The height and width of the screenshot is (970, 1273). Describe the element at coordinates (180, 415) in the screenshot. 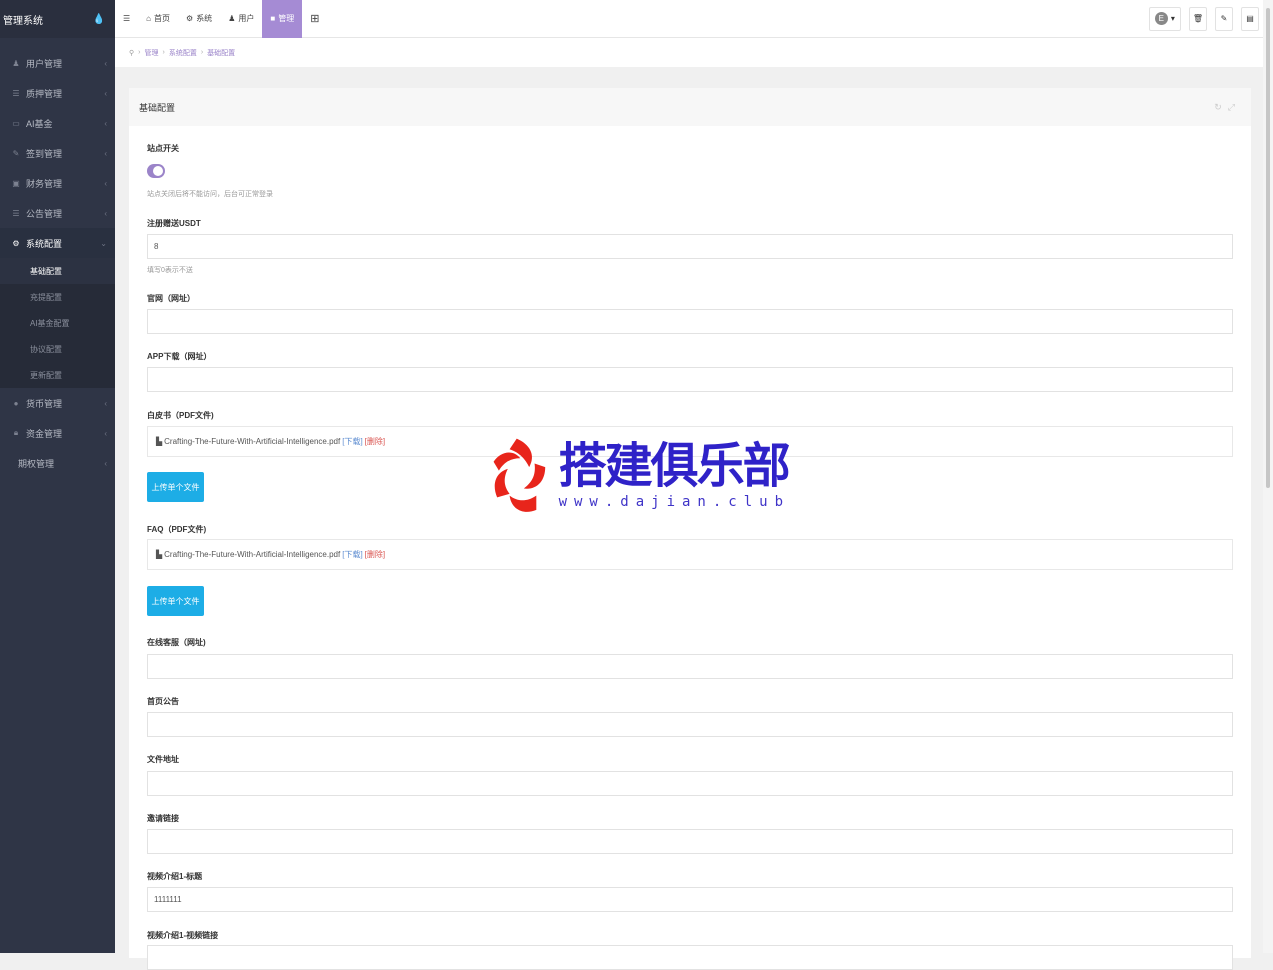

I see `whitepaper-label: 白皮书（PDF文件)` at that location.